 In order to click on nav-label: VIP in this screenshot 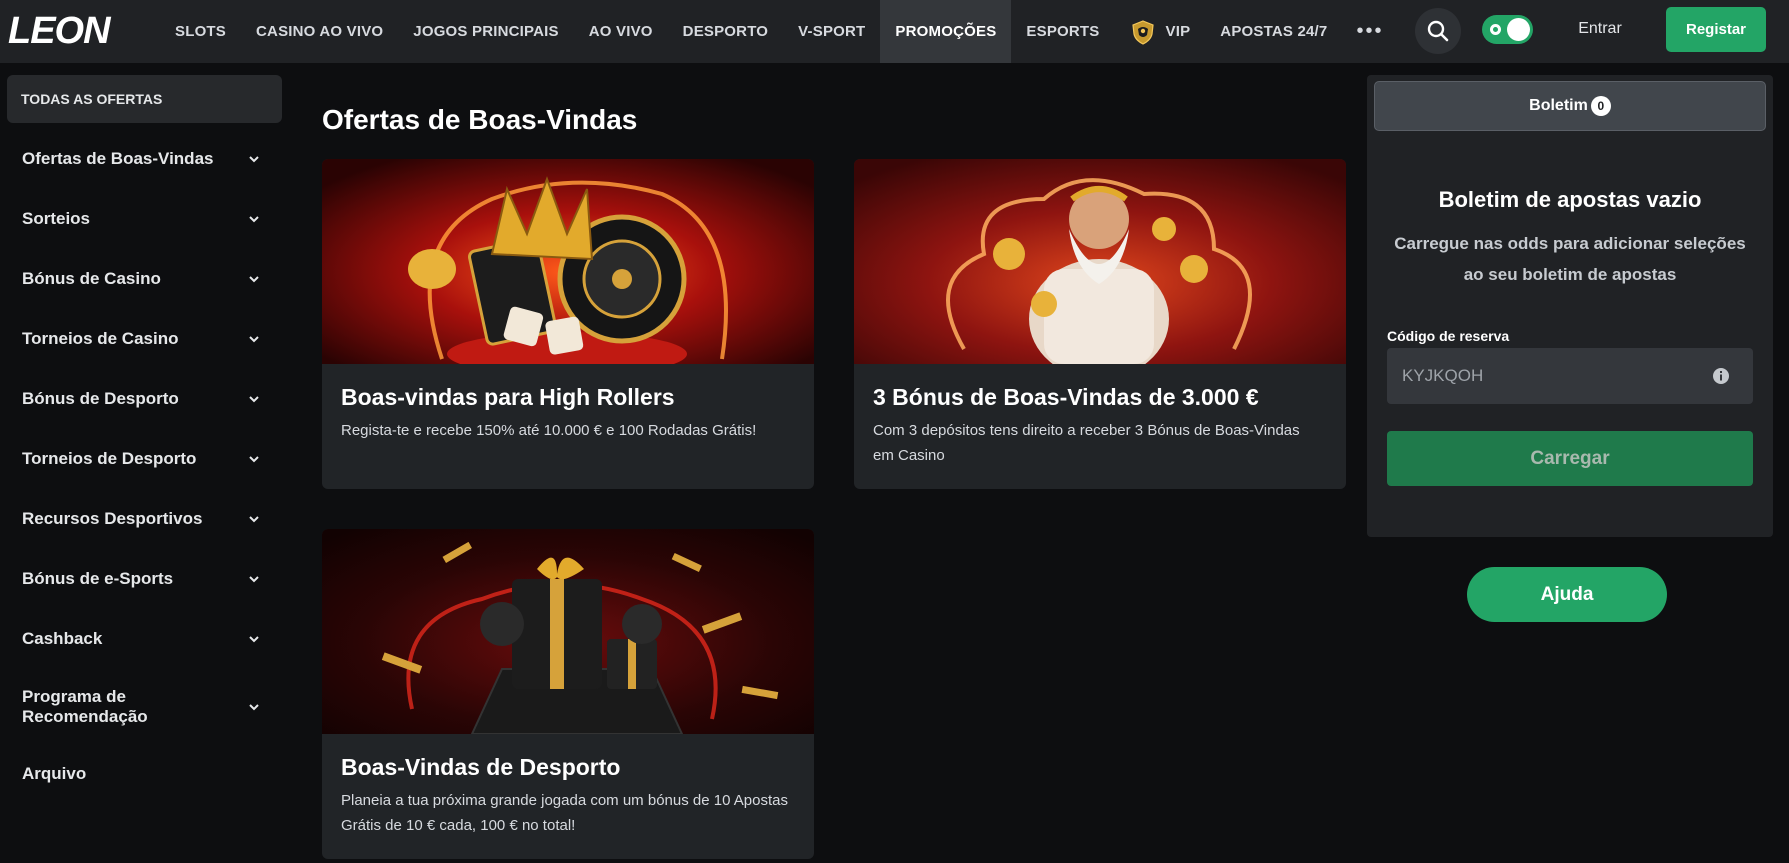, I will do `click(1178, 31)`.